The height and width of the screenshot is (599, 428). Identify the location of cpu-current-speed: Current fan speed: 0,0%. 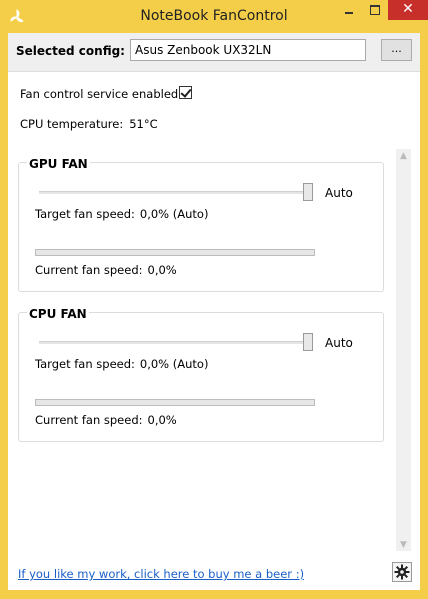
(106, 420).